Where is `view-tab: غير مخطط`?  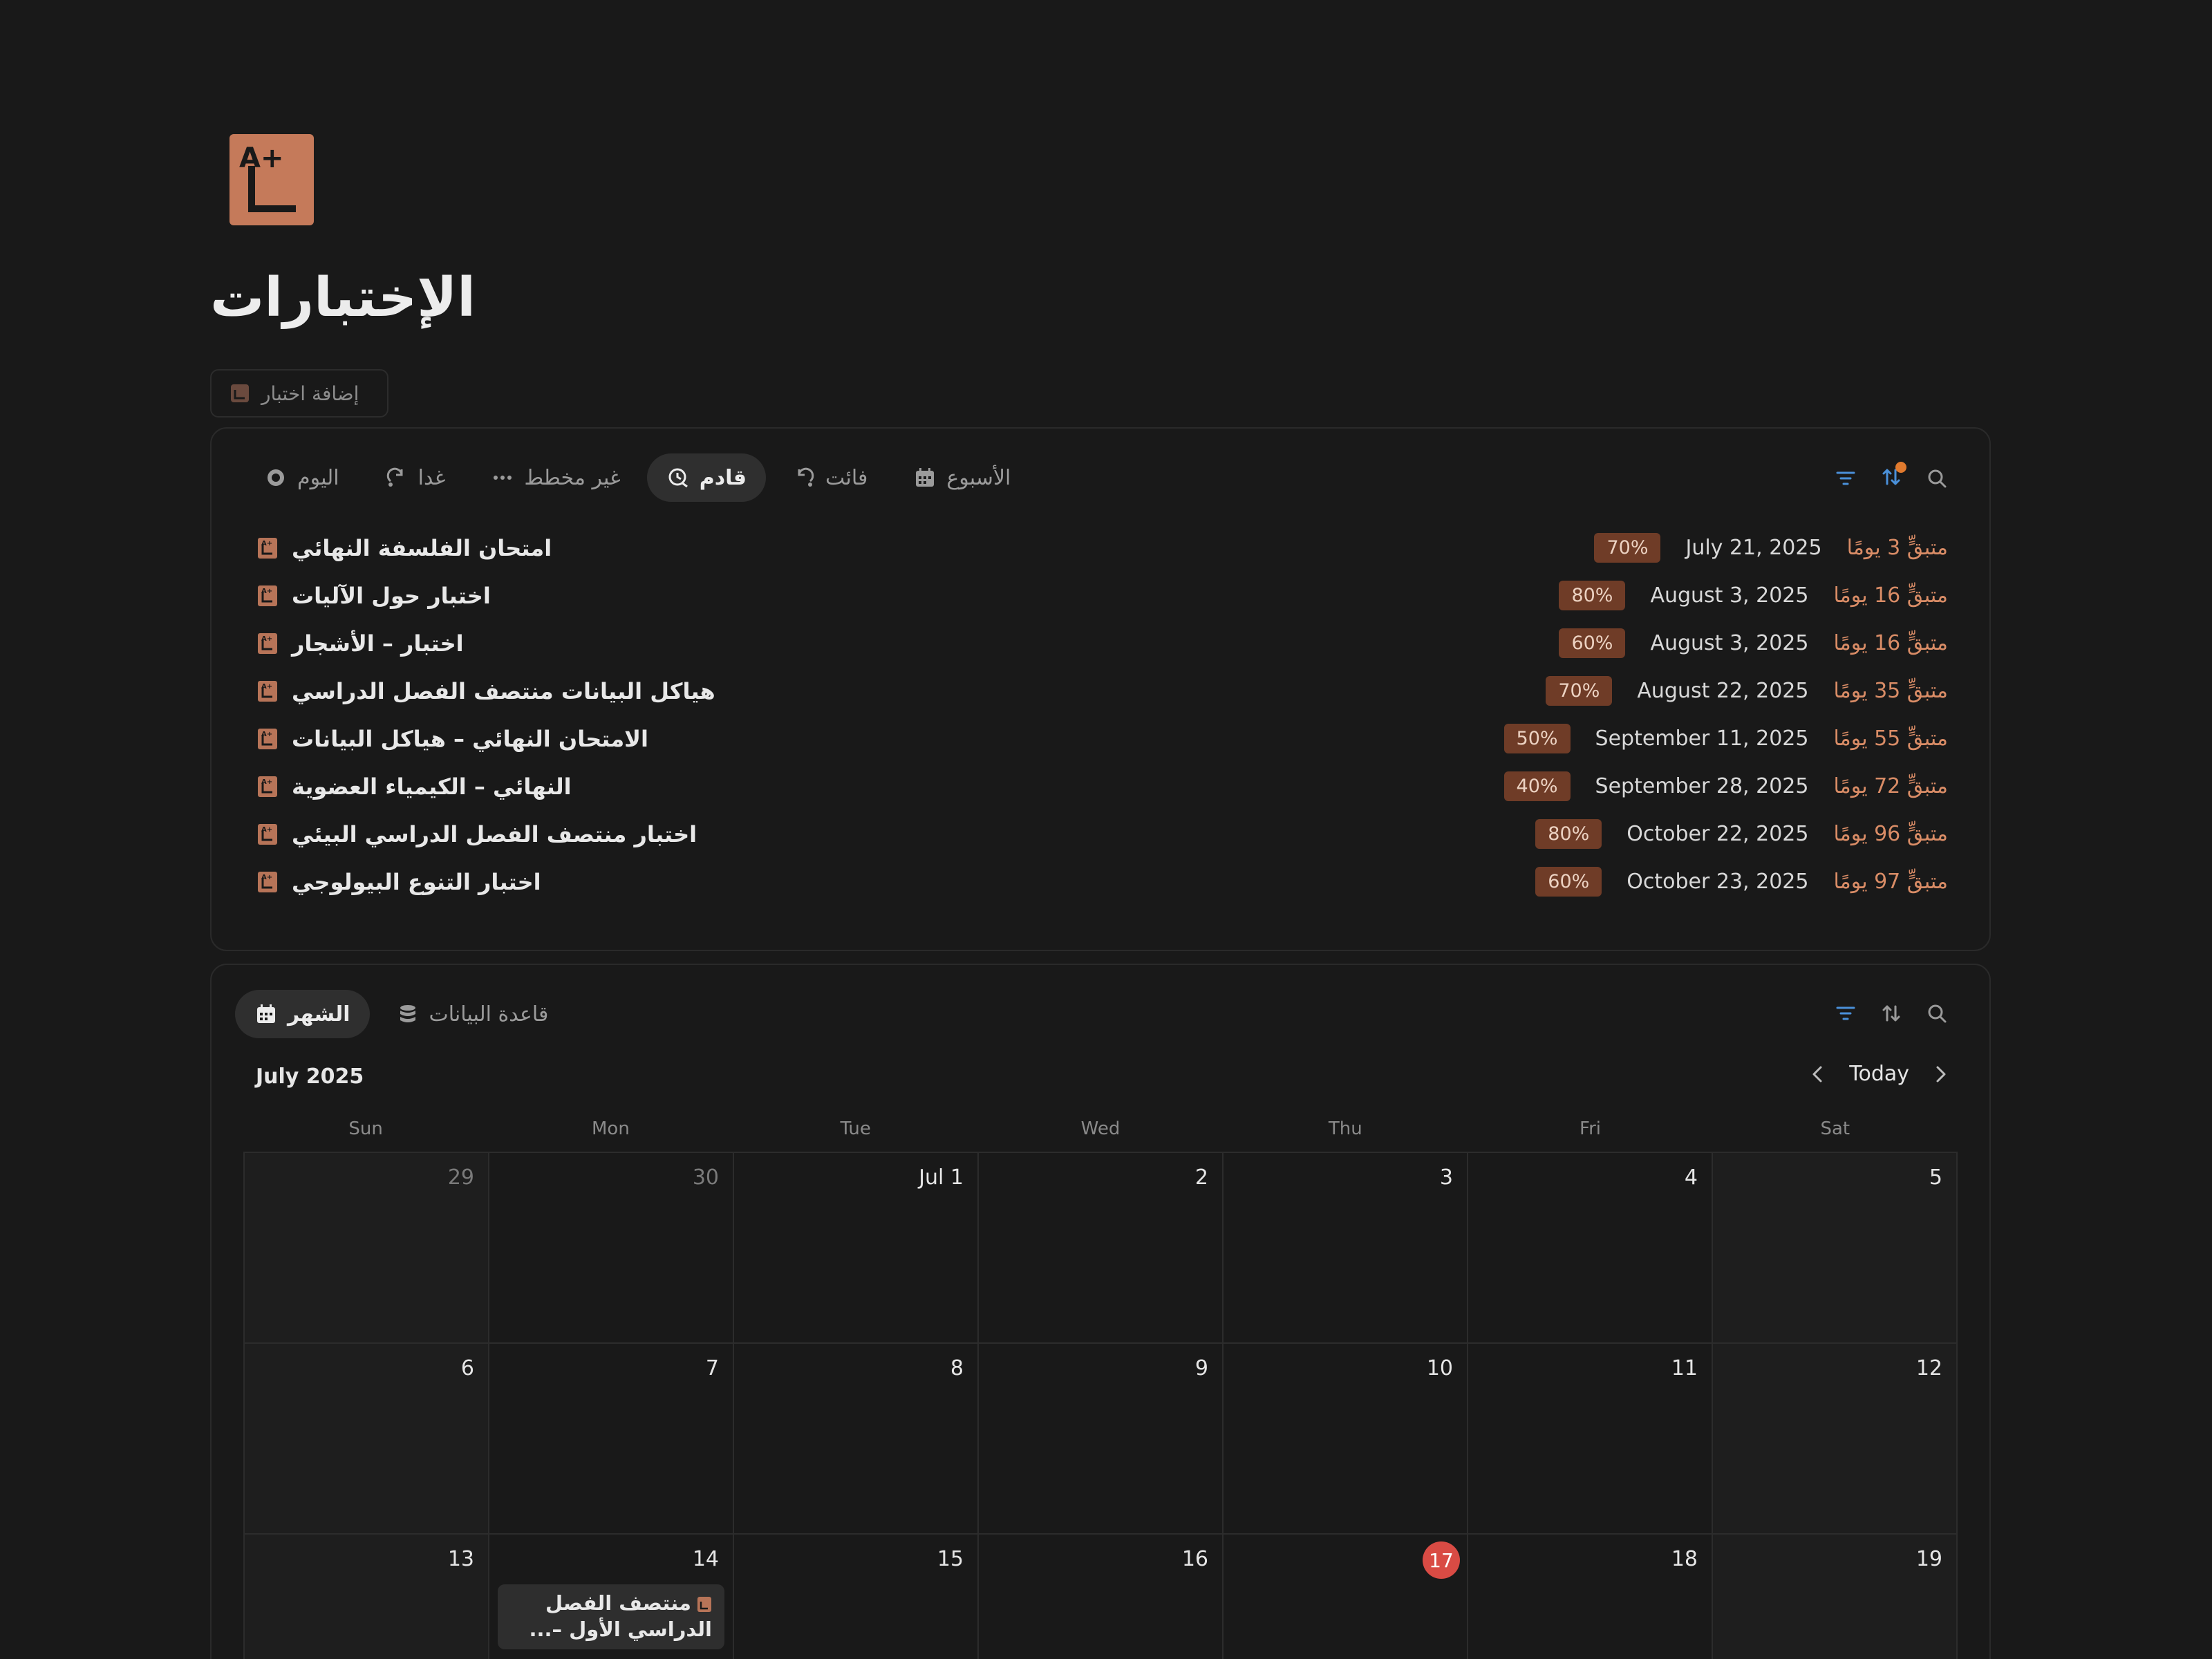
view-tab: غير مخطط is located at coordinates (555, 477).